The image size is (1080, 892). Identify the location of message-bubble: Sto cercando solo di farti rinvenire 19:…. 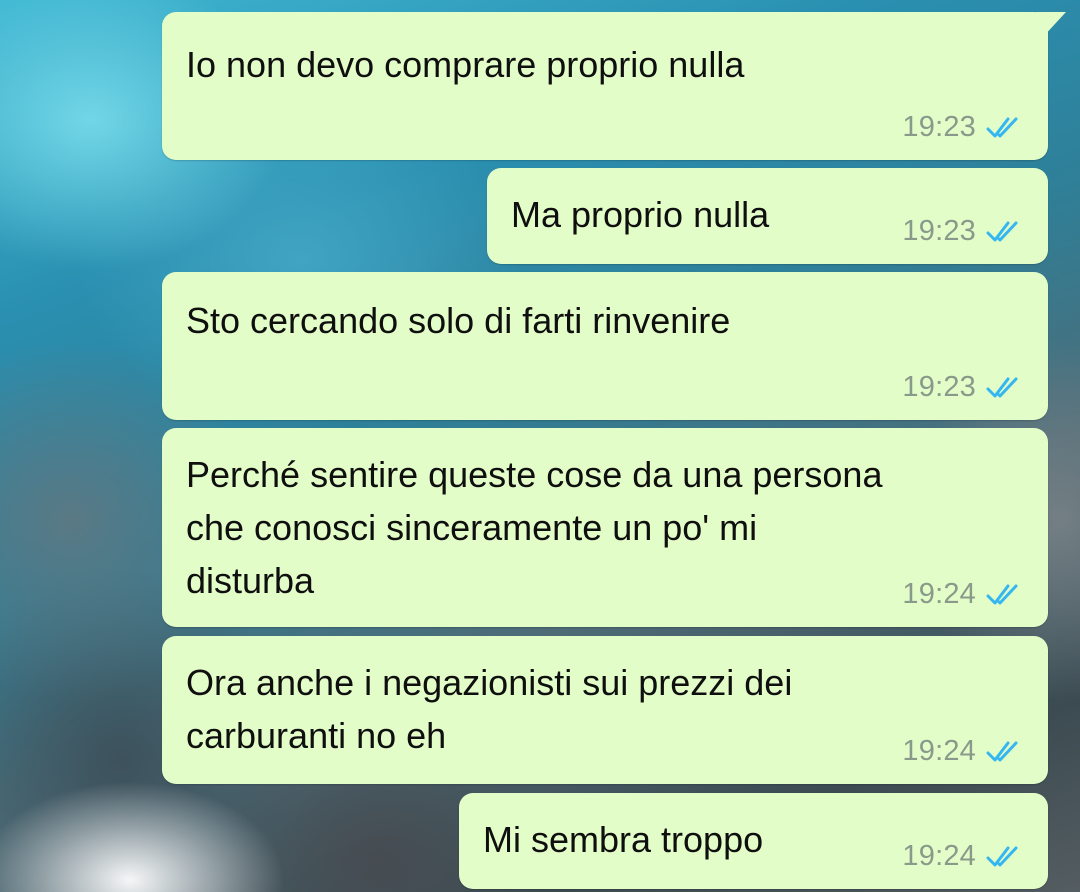
(605, 346).